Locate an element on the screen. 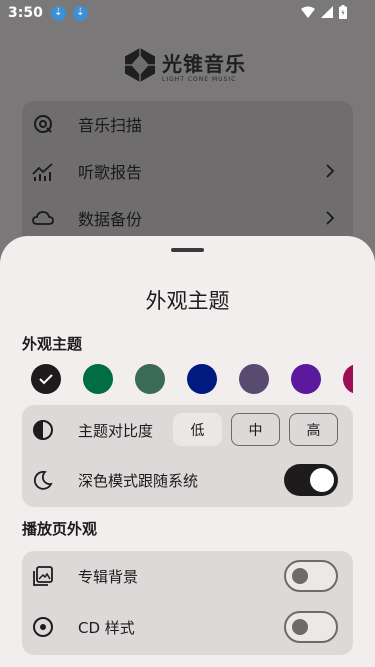 This screenshot has width=375, height=667. moon-icon is located at coordinates (43, 480).